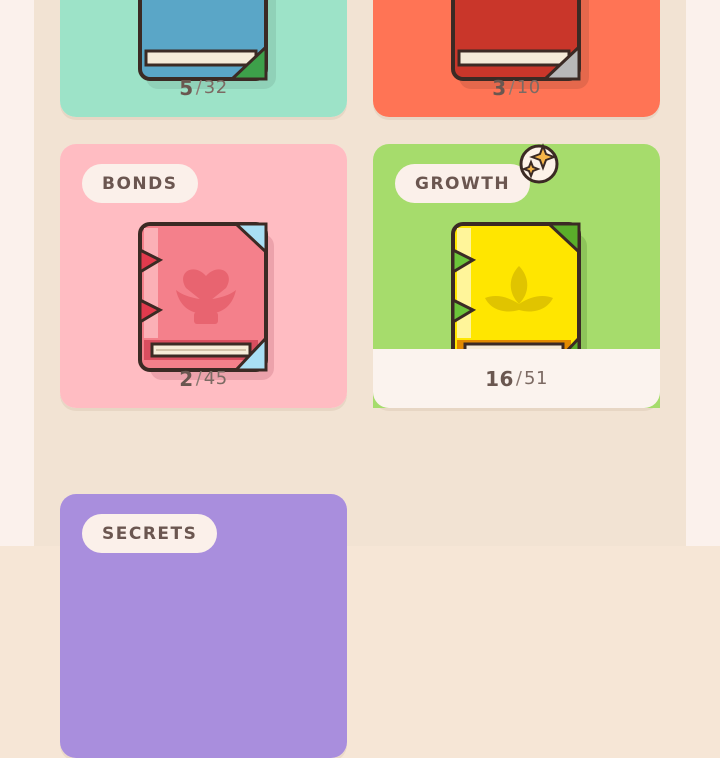 The image size is (720, 758). Describe the element at coordinates (536, 378) in the screenshot. I see `total-count: 51` at that location.